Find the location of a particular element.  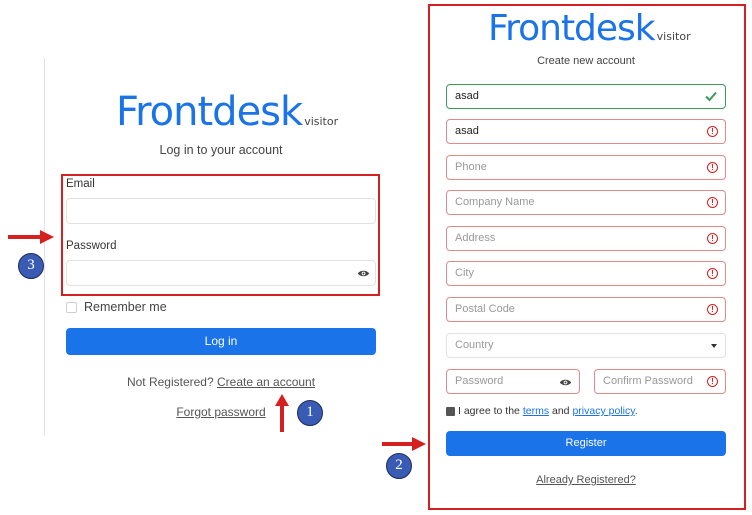

agree-checkbox is located at coordinates (450, 411).